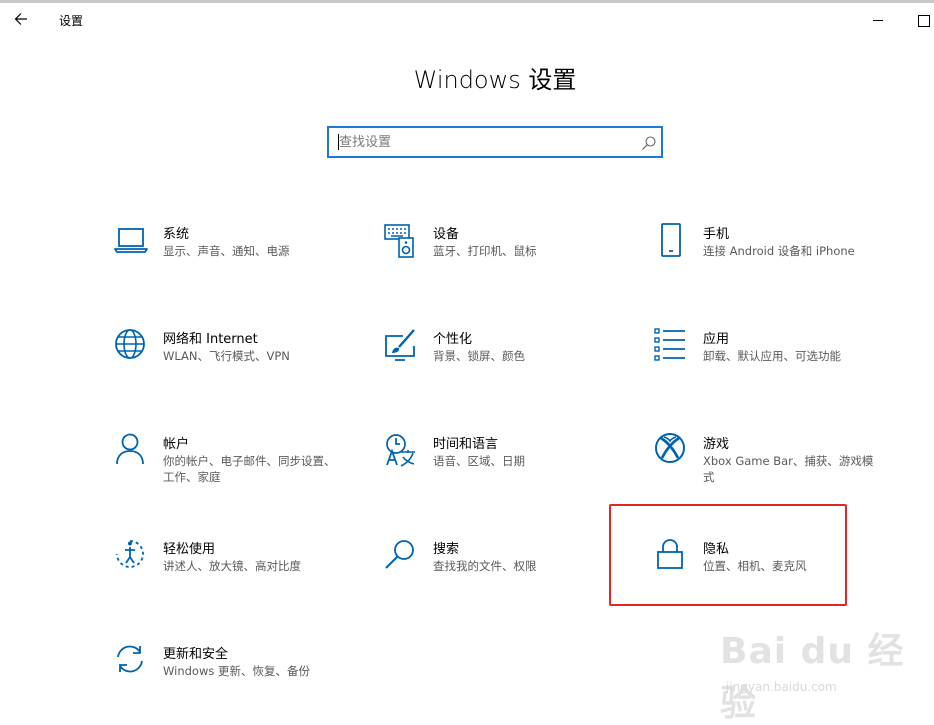  What do you see at coordinates (481, 142) in the screenshot?
I see `search-input` at bounding box center [481, 142].